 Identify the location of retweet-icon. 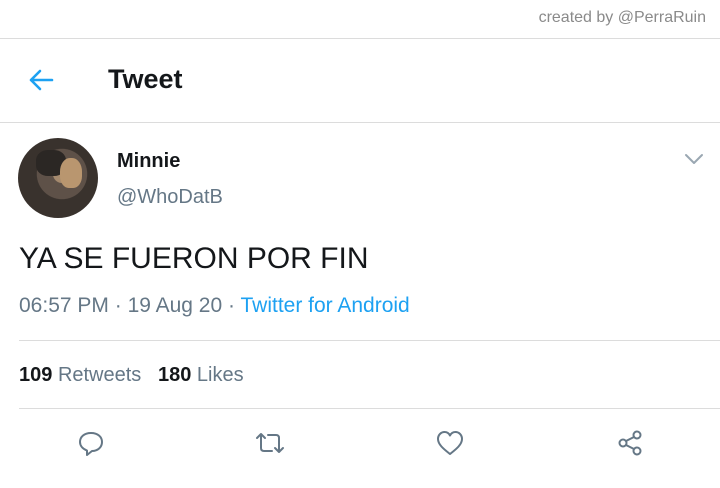
(270, 443).